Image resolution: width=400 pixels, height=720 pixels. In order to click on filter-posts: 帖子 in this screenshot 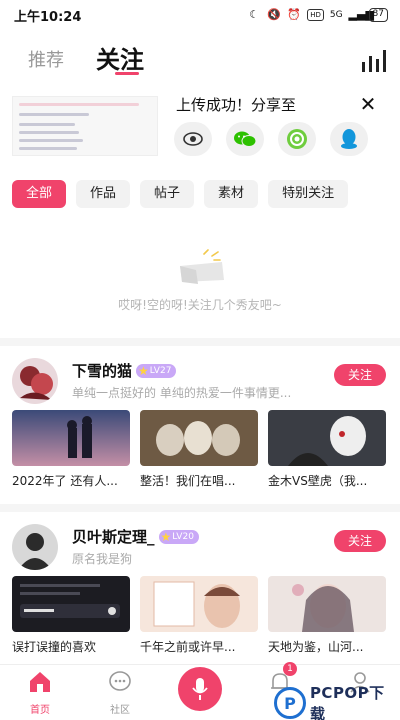, I will do `click(167, 194)`.